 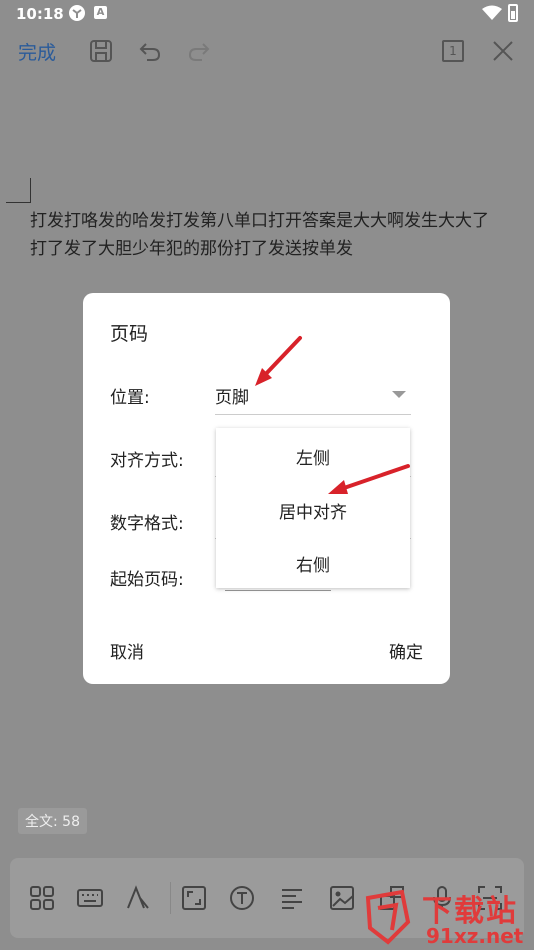 What do you see at coordinates (388, 917) in the screenshot?
I see `watermark-logo-icon` at bounding box center [388, 917].